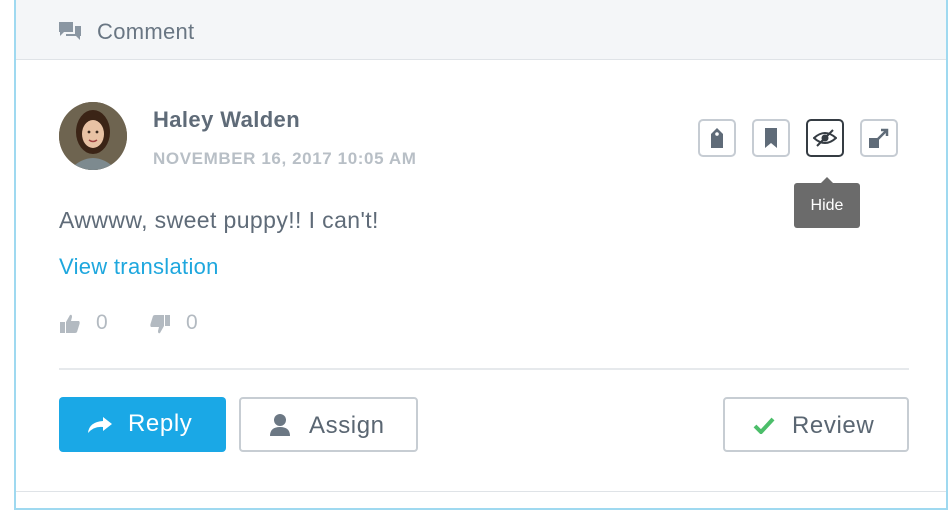  I want to click on reply-button: Reply, so click(142, 424).